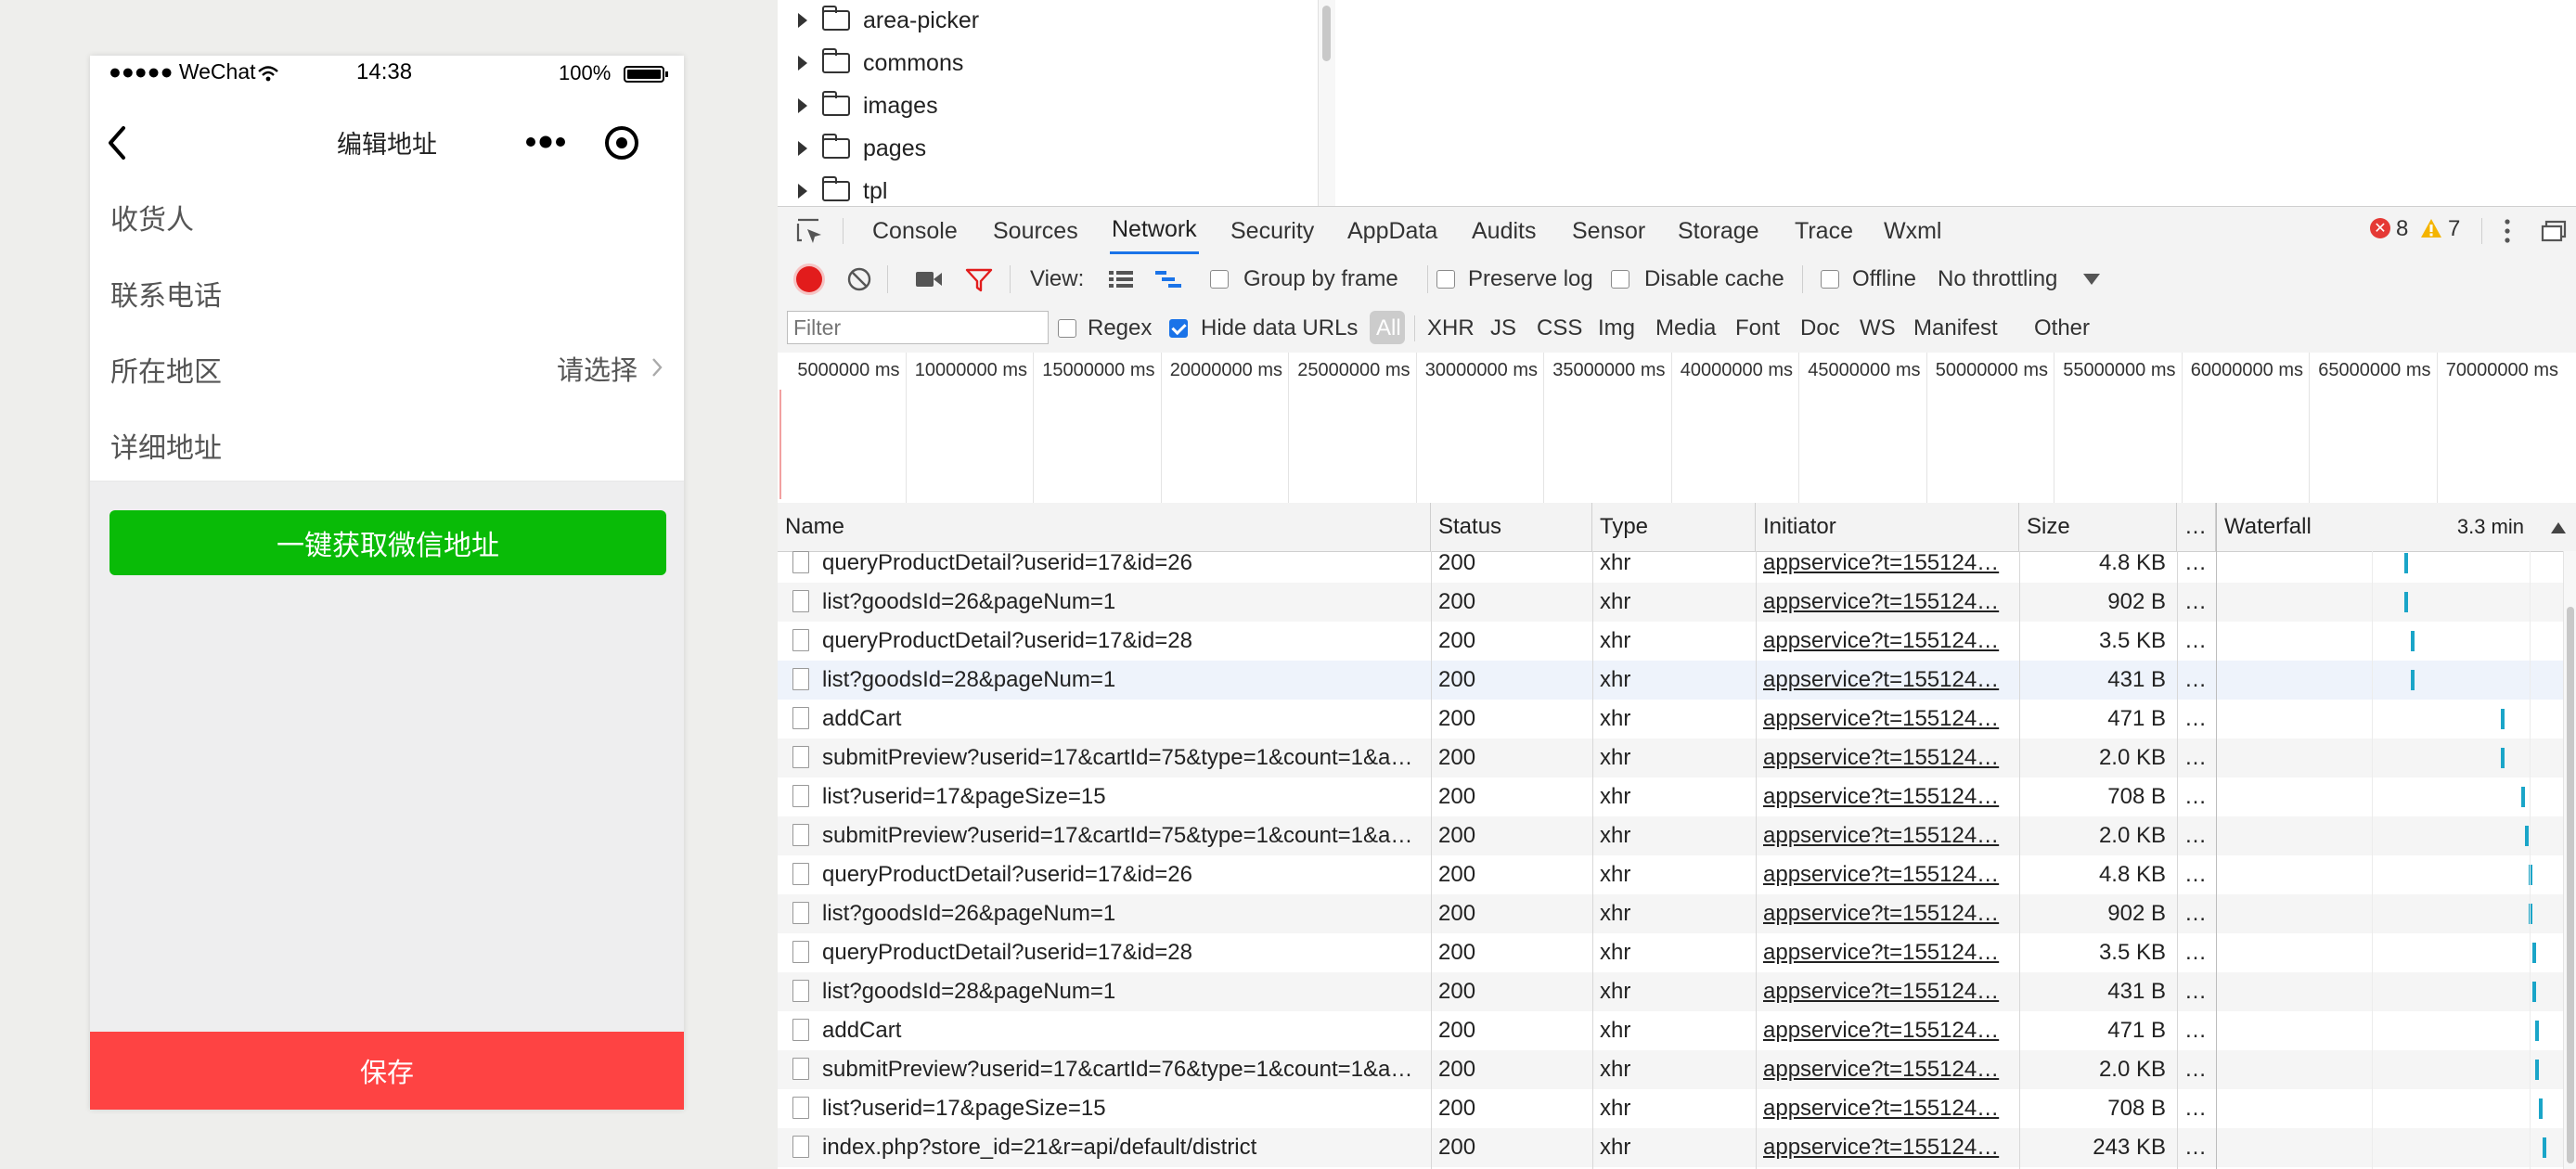  I want to click on filter-type-media: Media, so click(1685, 329).